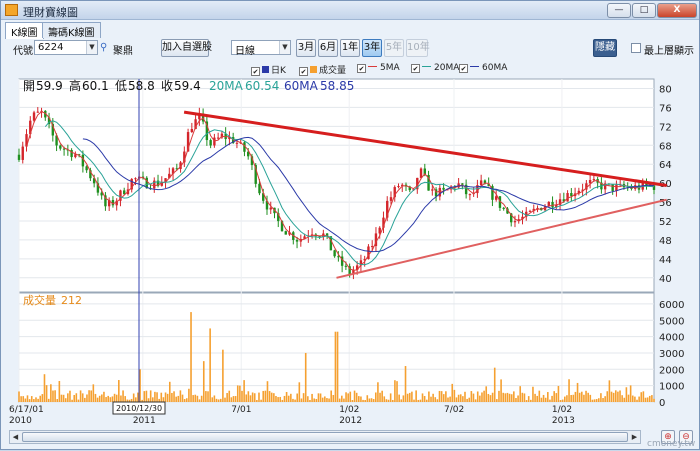 This screenshot has width=700, height=451. I want to click on year-tick-label: 2010, so click(20, 421).